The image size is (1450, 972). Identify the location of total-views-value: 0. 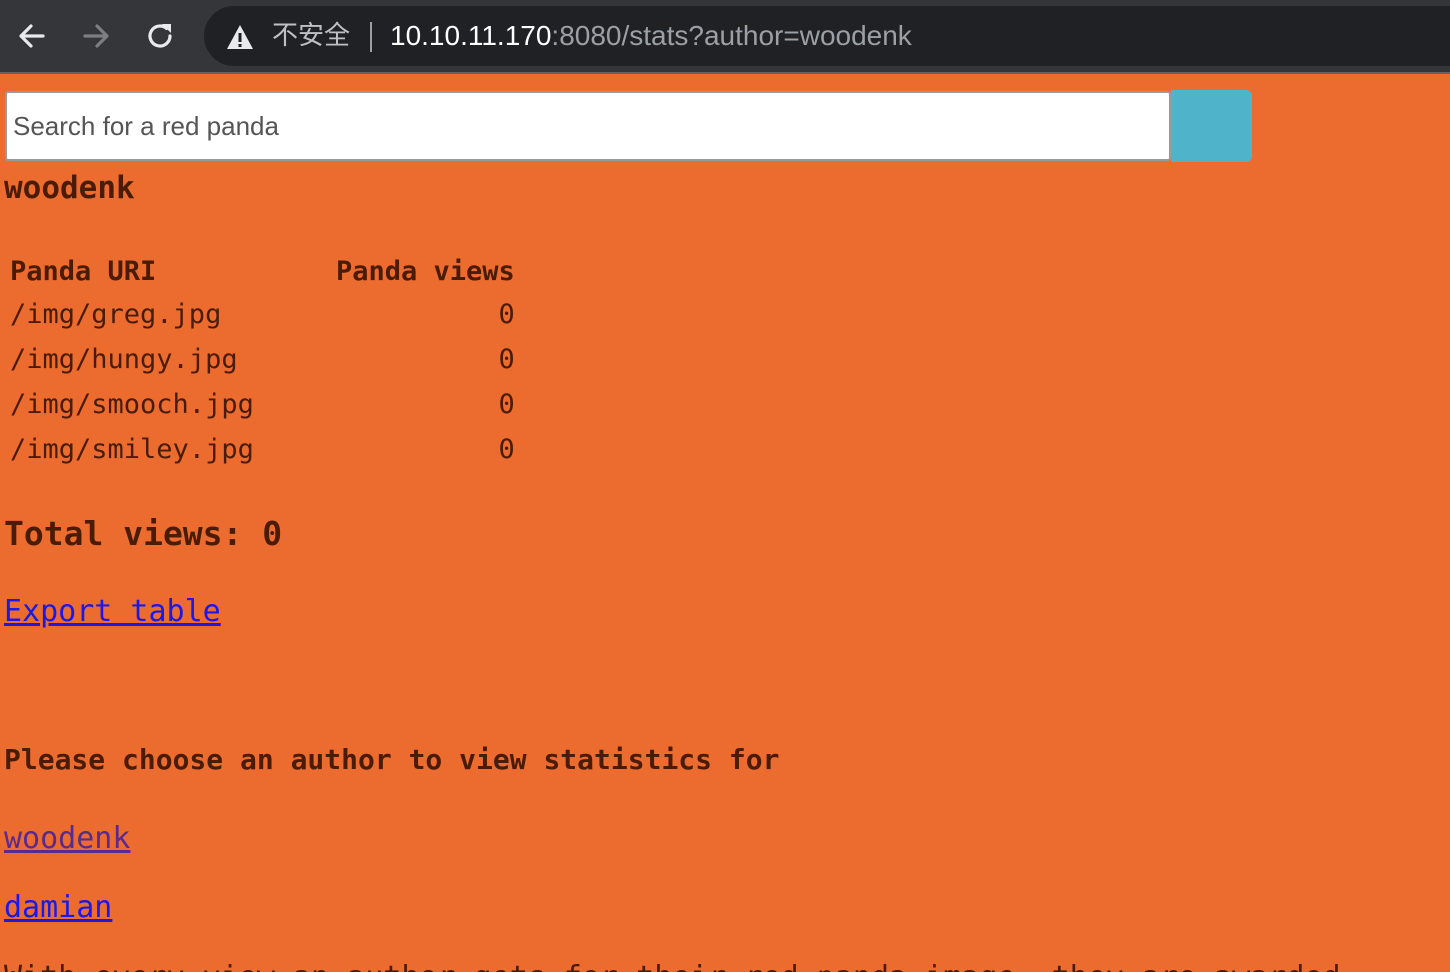
(272, 533).